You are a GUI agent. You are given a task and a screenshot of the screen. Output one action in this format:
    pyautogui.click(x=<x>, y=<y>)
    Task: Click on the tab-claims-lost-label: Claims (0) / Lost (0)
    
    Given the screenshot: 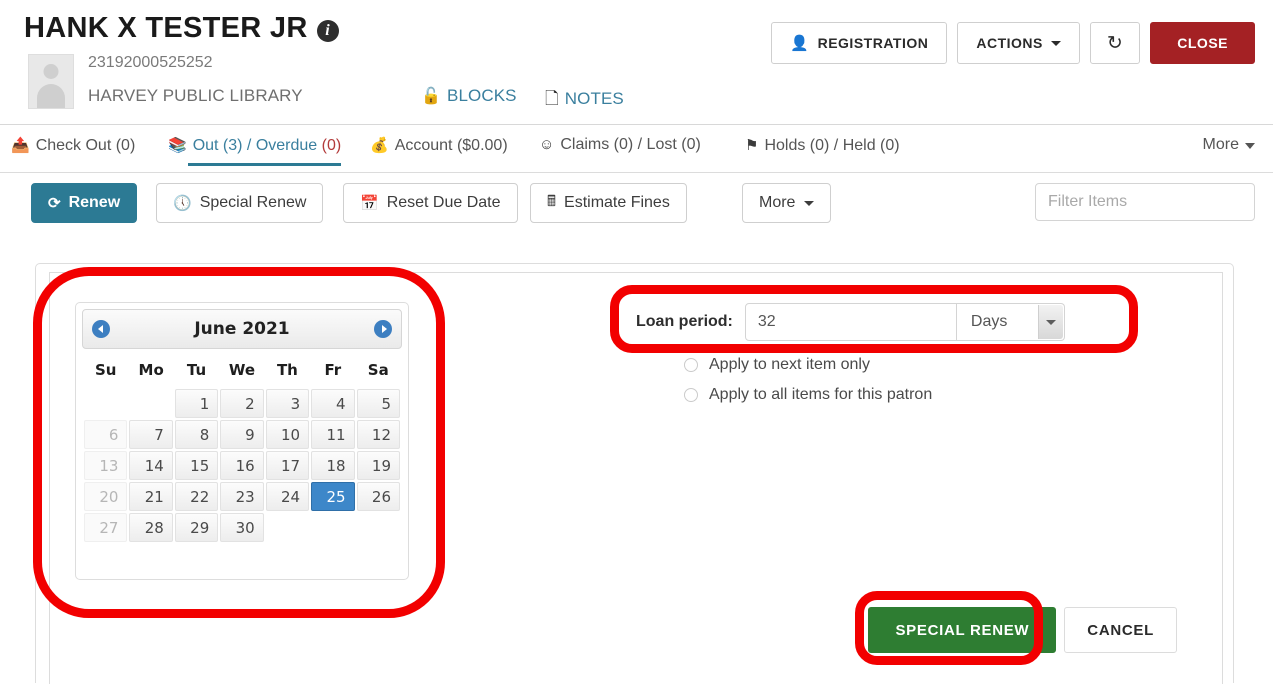 What is the action you would take?
    pyautogui.click(x=630, y=144)
    